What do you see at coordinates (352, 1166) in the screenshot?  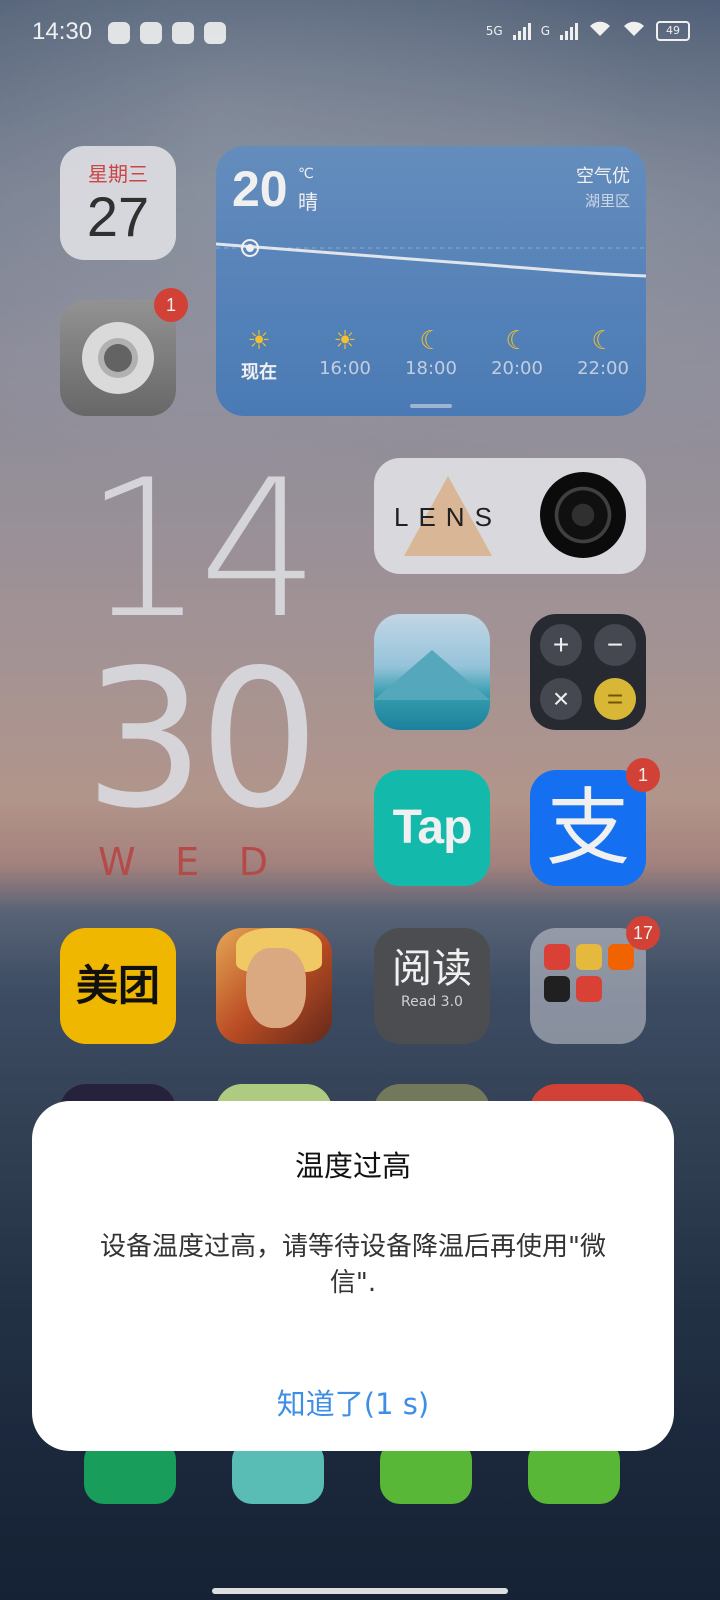 I see `dialog-title: 温度过高` at bounding box center [352, 1166].